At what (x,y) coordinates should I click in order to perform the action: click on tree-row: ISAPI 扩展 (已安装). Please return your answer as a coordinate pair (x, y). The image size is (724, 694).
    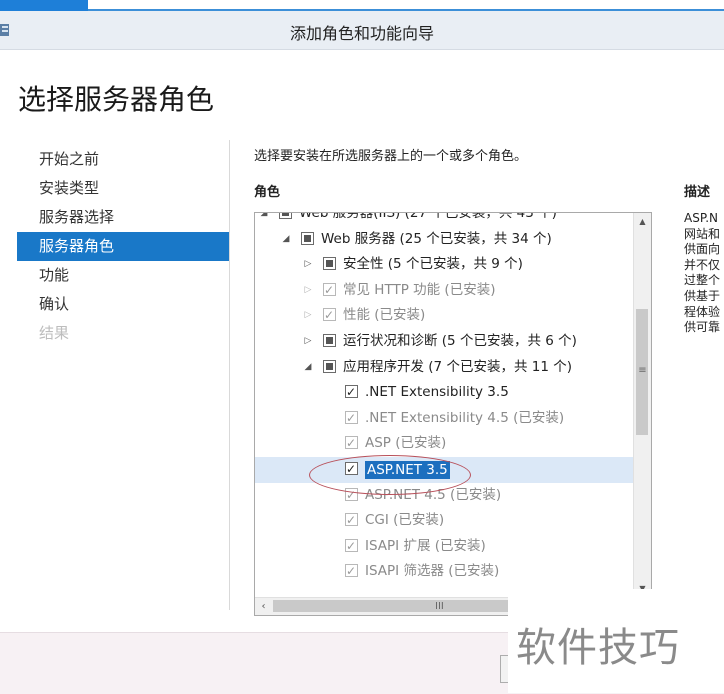
    Looking at the image, I should click on (444, 546).